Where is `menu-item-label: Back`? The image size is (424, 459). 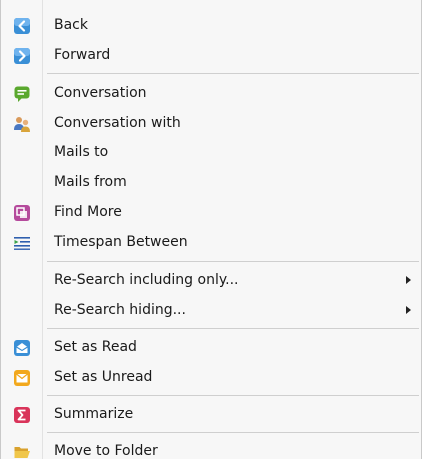 menu-item-label: Back is located at coordinates (71, 25).